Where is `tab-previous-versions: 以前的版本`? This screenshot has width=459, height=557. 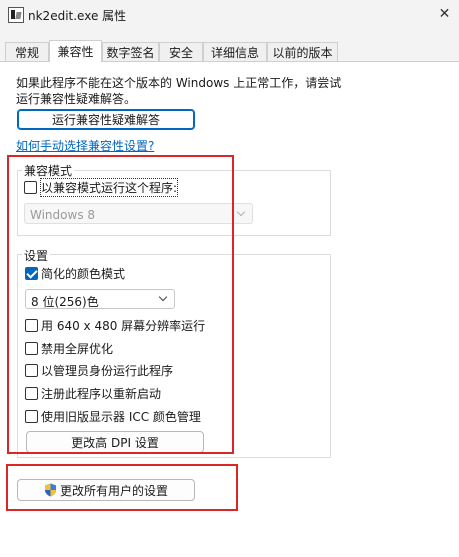 tab-previous-versions: 以前的版本 is located at coordinates (302, 51).